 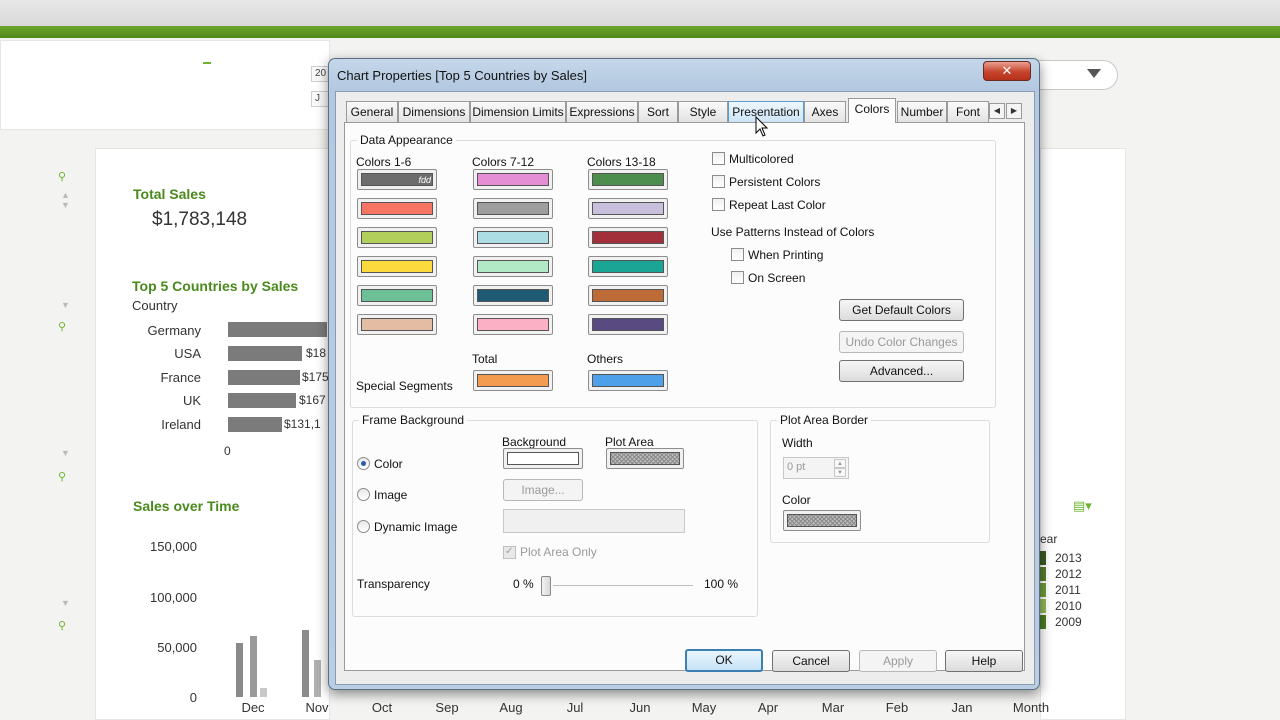 What do you see at coordinates (762, 126) in the screenshot?
I see `mouse-cursor-icon` at bounding box center [762, 126].